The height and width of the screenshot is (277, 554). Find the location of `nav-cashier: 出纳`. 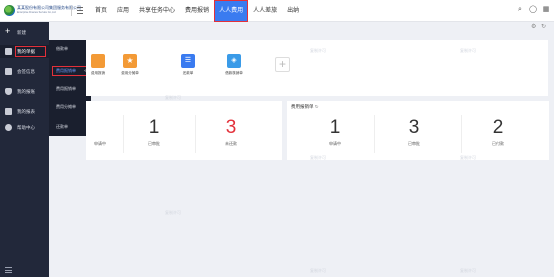

nav-cashier: 出纳 is located at coordinates (293, 11).